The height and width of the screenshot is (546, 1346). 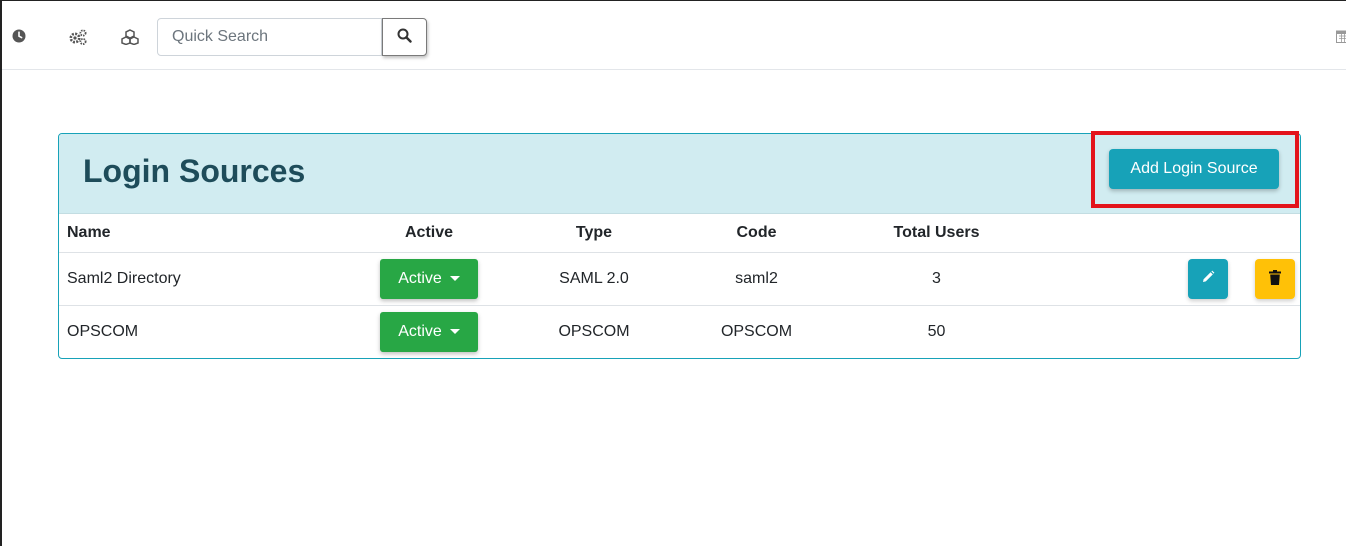 What do you see at coordinates (209, 233) in the screenshot?
I see `column-header-name: Name` at bounding box center [209, 233].